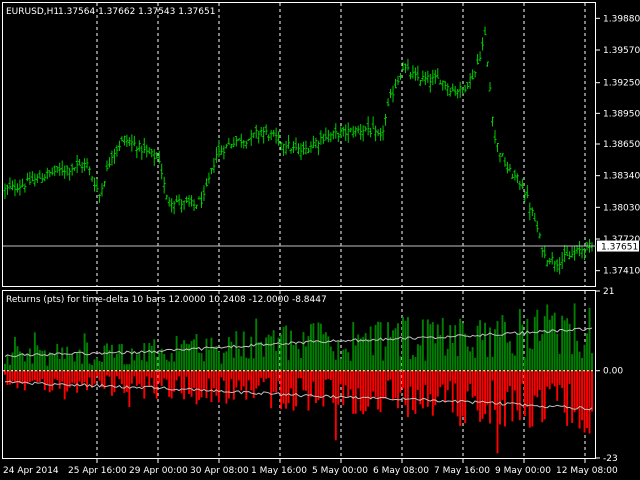  What do you see at coordinates (279, 471) in the screenshot?
I see `time-tick-label: 1 May 16:00` at bounding box center [279, 471].